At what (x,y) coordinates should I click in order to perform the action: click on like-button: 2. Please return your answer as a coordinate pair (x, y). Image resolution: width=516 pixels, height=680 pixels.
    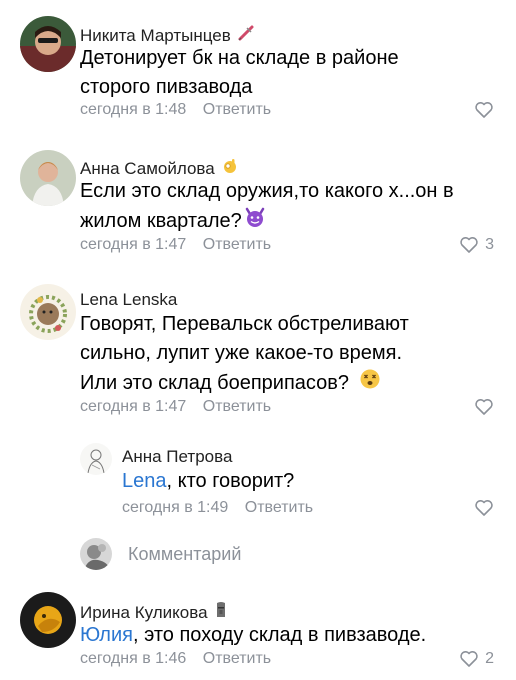
    Looking at the image, I should click on (476, 659).